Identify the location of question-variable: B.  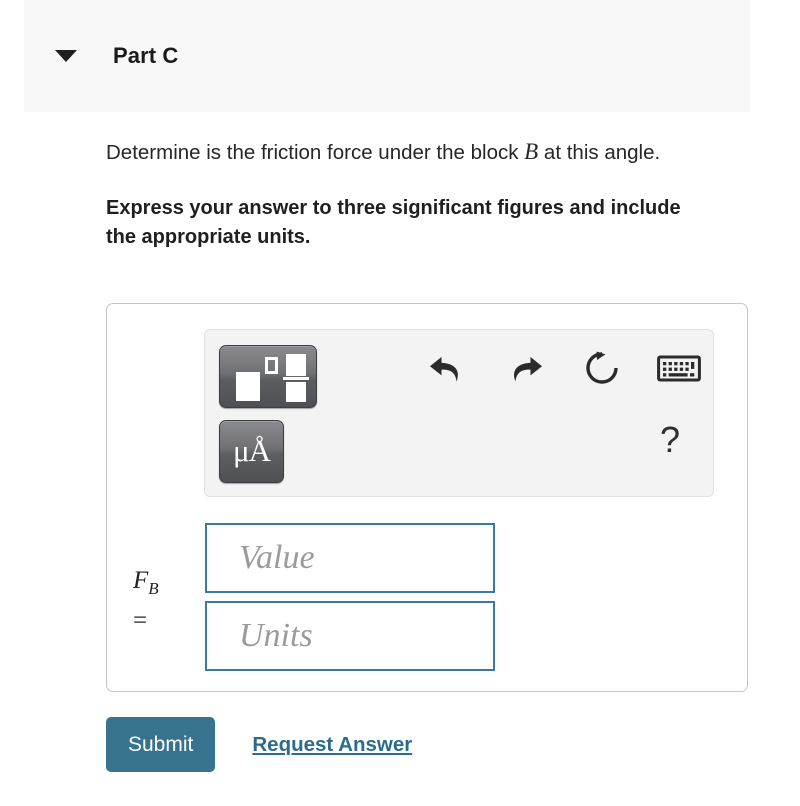
(531, 151).